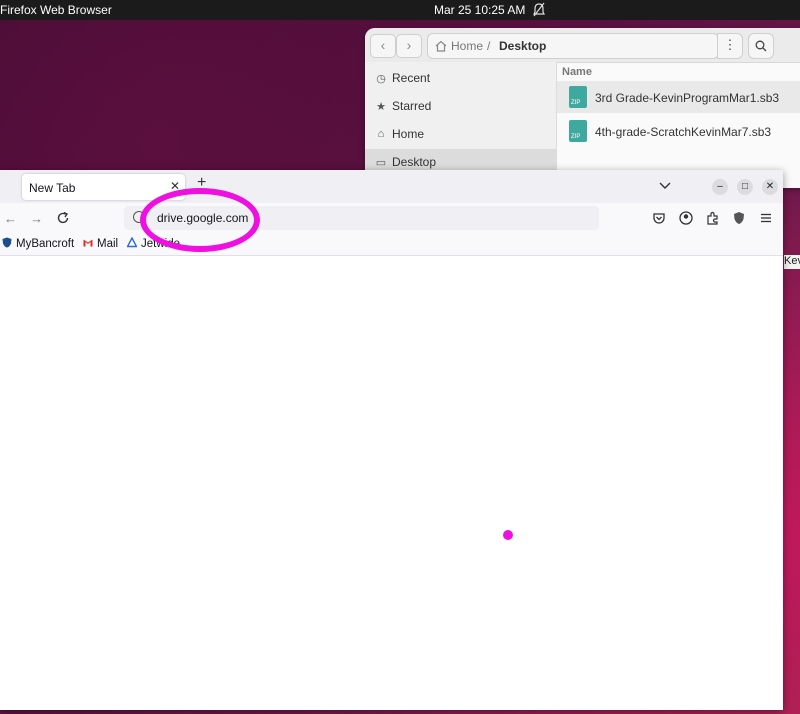  I want to click on name-column-header: Name, so click(577, 72).